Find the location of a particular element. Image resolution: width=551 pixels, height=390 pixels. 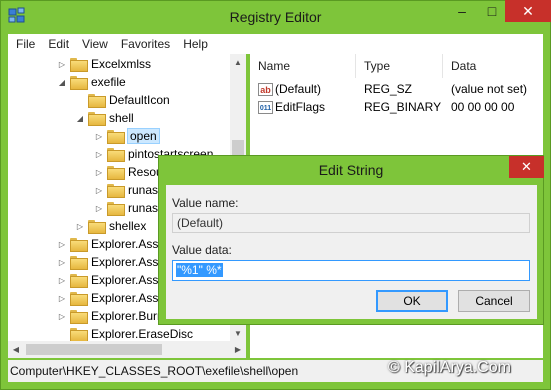

value-data-selected-text: "%1" %* is located at coordinates (199, 270).